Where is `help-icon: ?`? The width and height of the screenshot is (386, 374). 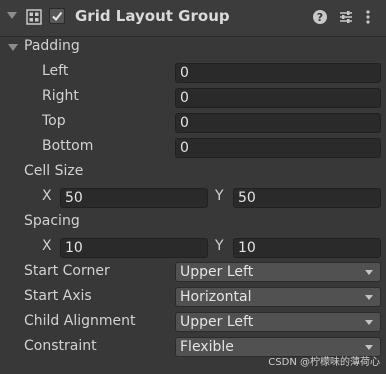
help-icon: ? is located at coordinates (320, 17).